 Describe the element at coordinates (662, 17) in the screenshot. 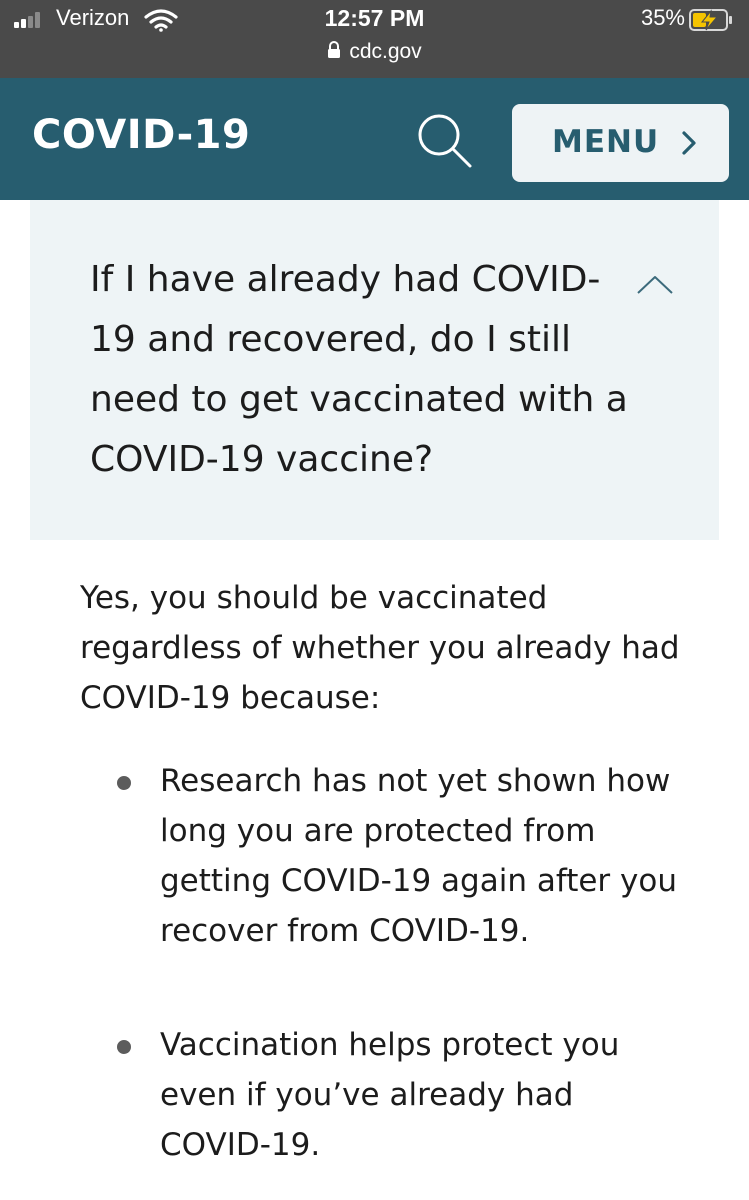

I see `battery-percent: 35%` at that location.